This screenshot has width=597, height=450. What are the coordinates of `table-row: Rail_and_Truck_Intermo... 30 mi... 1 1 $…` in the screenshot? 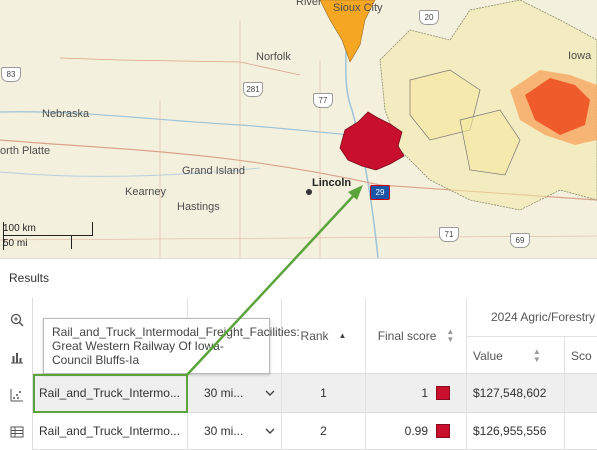 It's located at (315, 393).